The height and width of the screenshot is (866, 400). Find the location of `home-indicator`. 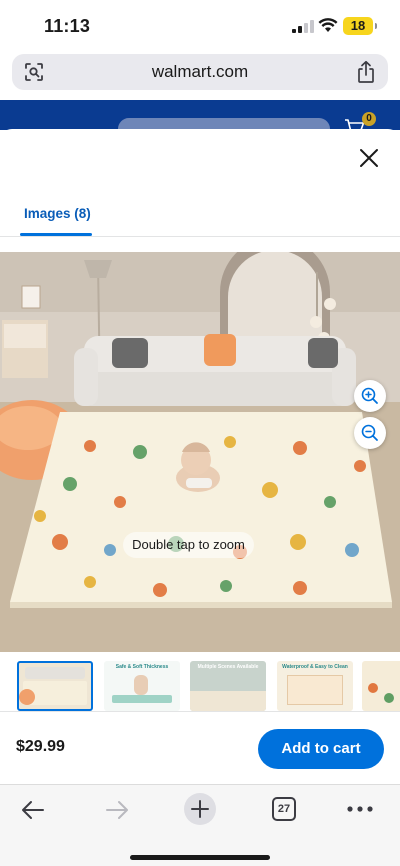

home-indicator is located at coordinates (200, 857).